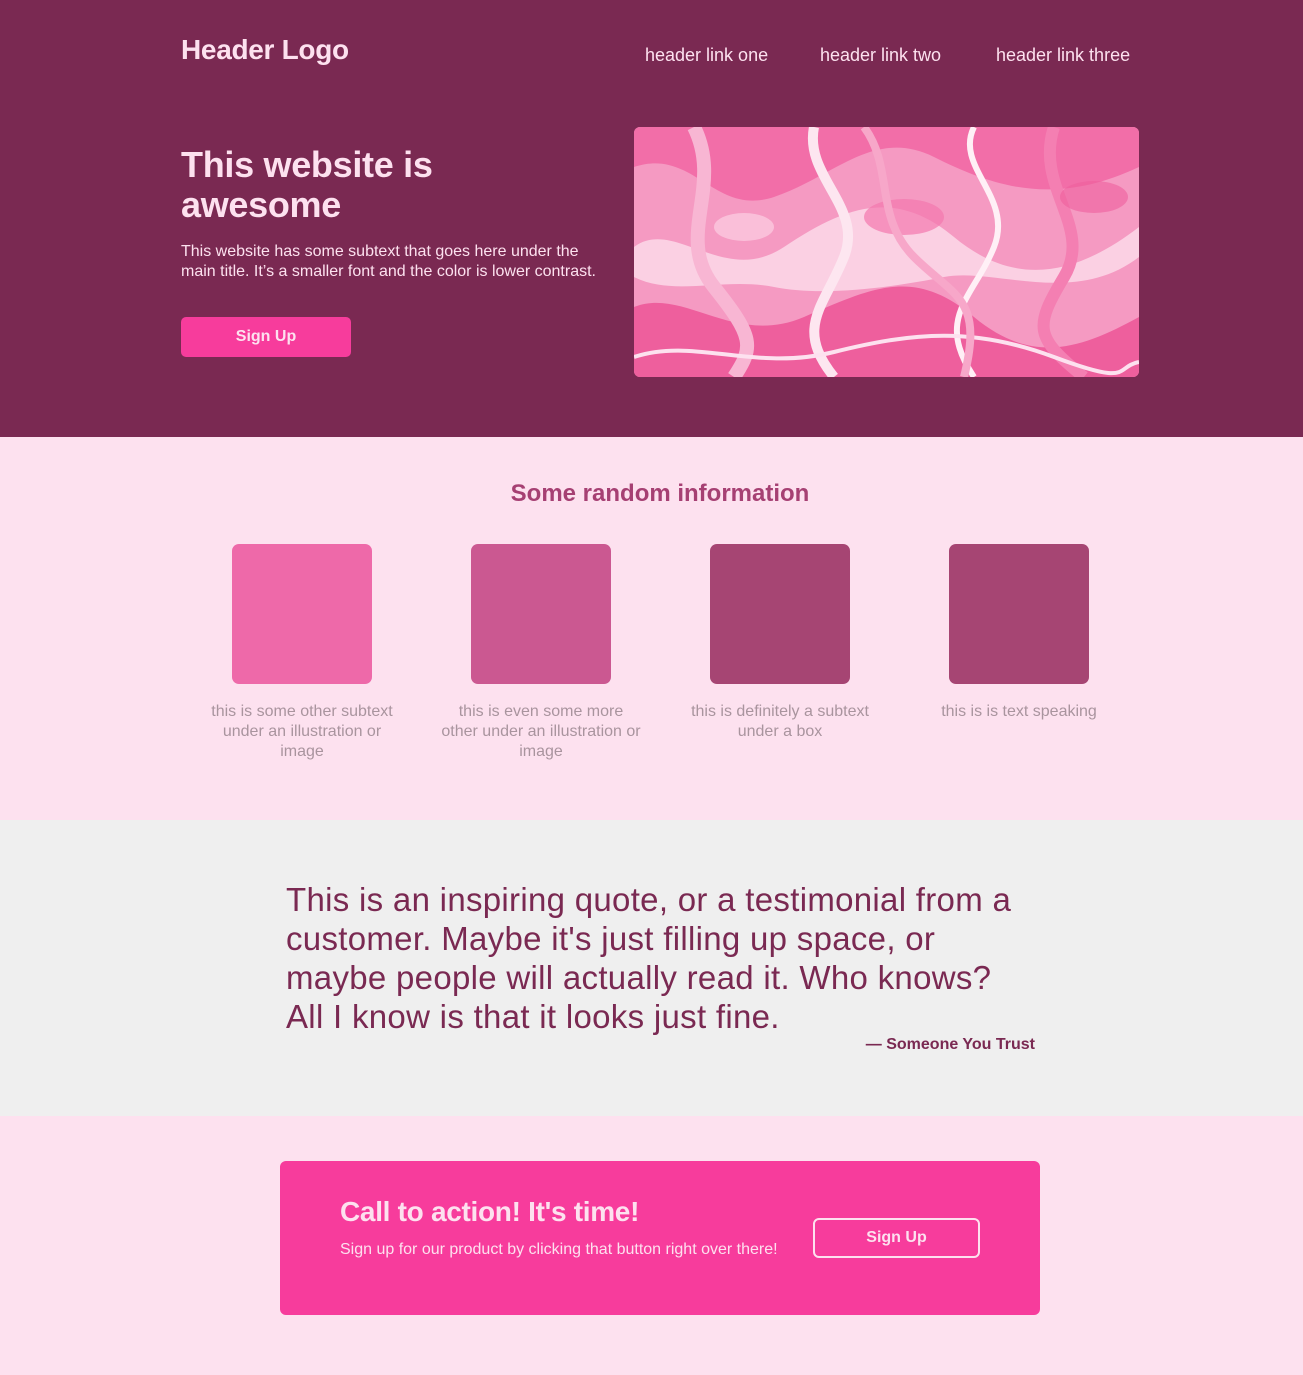  What do you see at coordinates (1063, 55) in the screenshot?
I see `header-link-three: header link three` at bounding box center [1063, 55].